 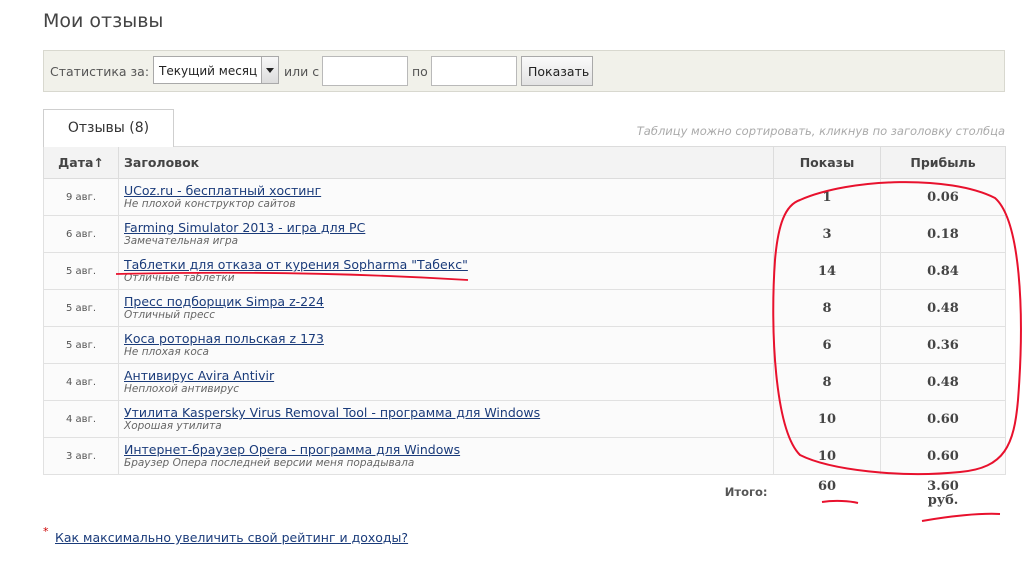 I want to click on review-title-link: UCoz.ru - бесплатный хостинг, so click(x=448, y=190).